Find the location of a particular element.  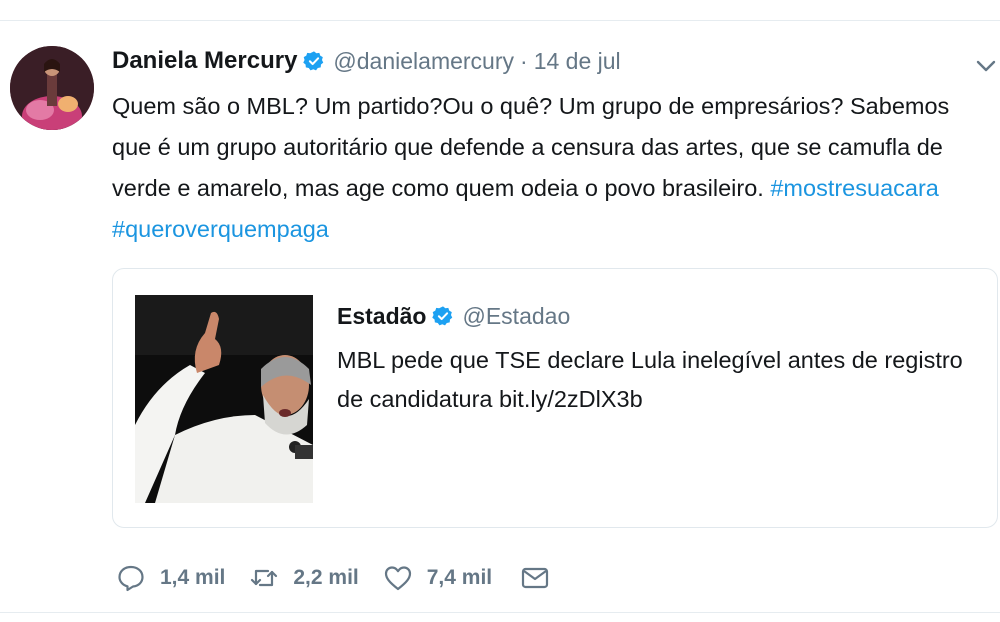

retweet-button: 2,2 mil is located at coordinates (304, 578).